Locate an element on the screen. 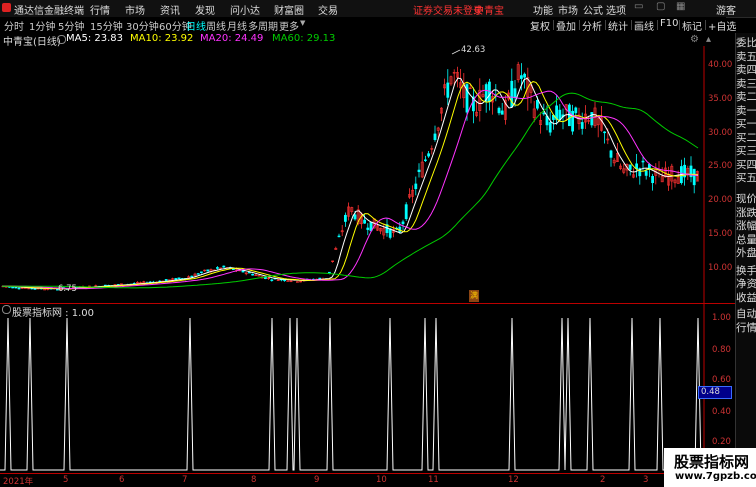 This screenshot has height=487, width=756. settings-icon: ⚙ is located at coordinates (694, 39).